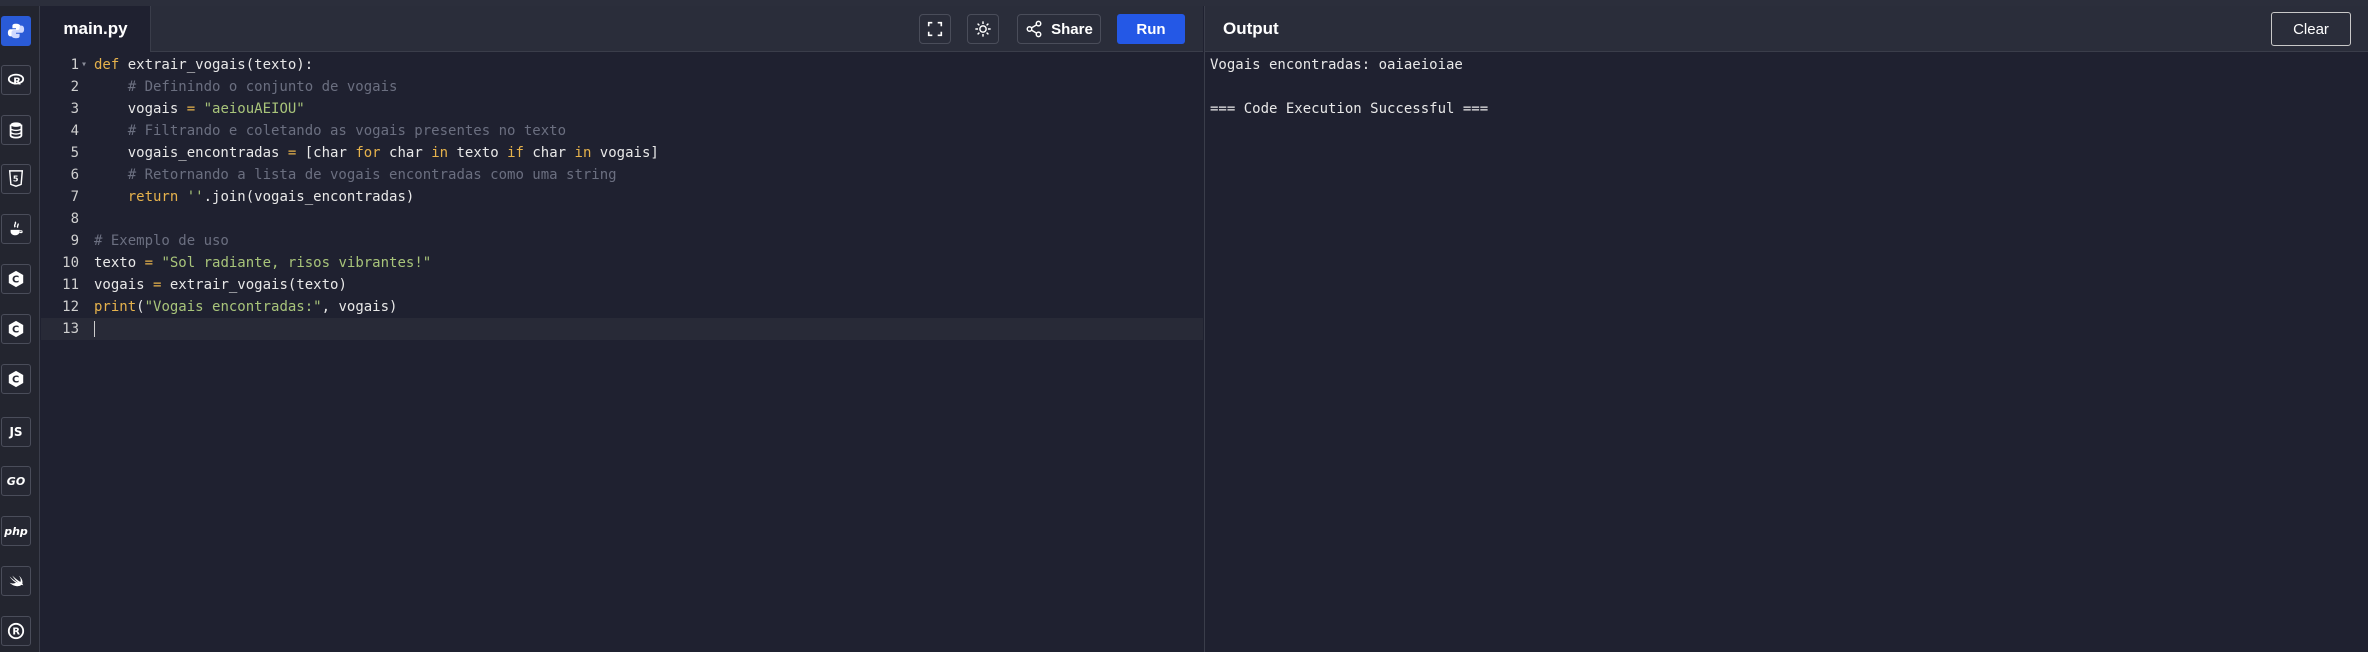 The height and width of the screenshot is (652, 2368). What do you see at coordinates (16, 631) in the screenshot?
I see `rust-icon: R` at bounding box center [16, 631].